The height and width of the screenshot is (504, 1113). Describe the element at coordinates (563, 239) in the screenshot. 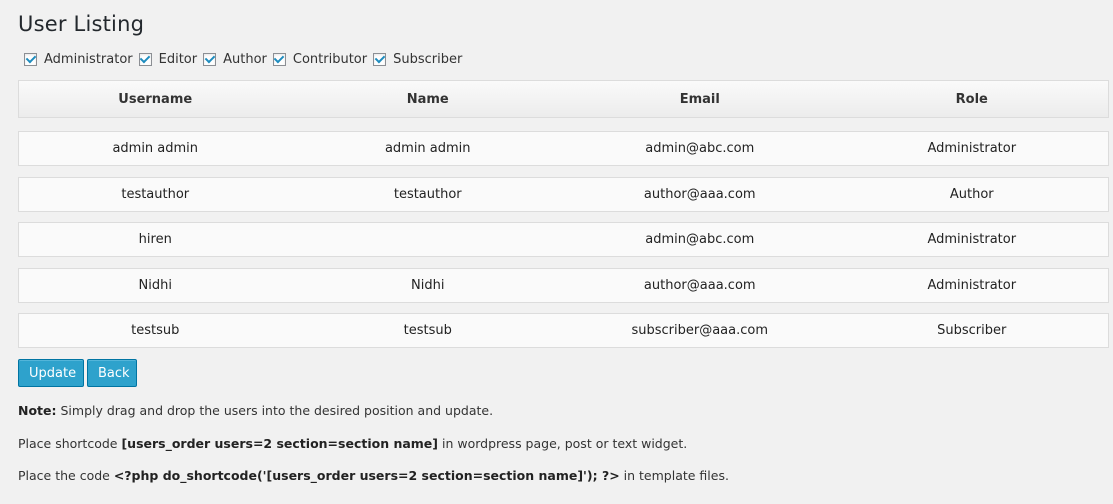

I see `table-row: hiren admin@abc.com Administrator` at that location.